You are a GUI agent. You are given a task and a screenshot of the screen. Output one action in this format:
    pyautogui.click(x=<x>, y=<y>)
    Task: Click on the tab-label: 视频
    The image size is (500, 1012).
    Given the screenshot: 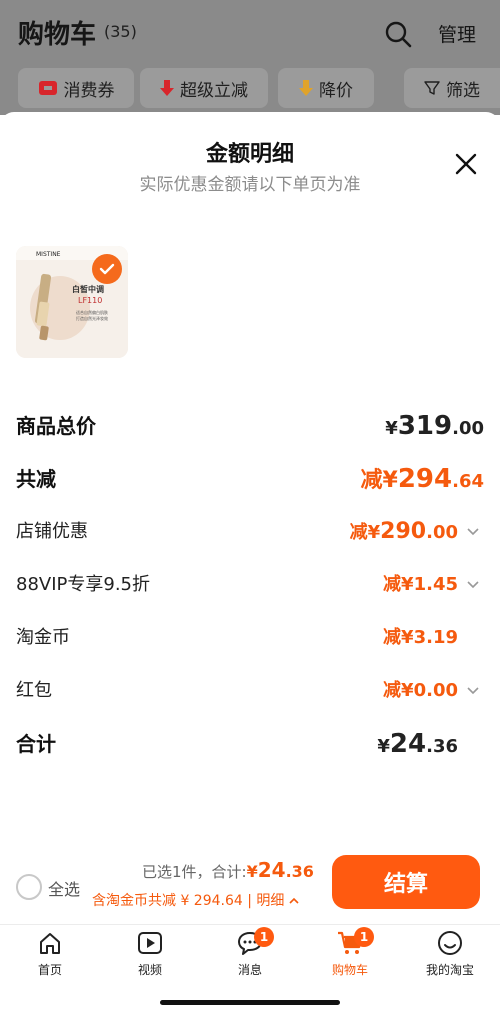 What is the action you would take?
    pyautogui.click(x=149, y=970)
    